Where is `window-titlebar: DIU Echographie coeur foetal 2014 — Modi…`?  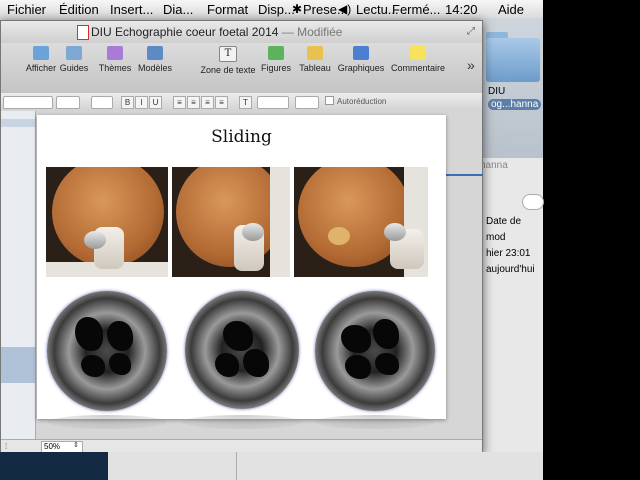
window-titlebar: DIU Echographie coeur foetal 2014 — Modi… is located at coordinates (241, 32).